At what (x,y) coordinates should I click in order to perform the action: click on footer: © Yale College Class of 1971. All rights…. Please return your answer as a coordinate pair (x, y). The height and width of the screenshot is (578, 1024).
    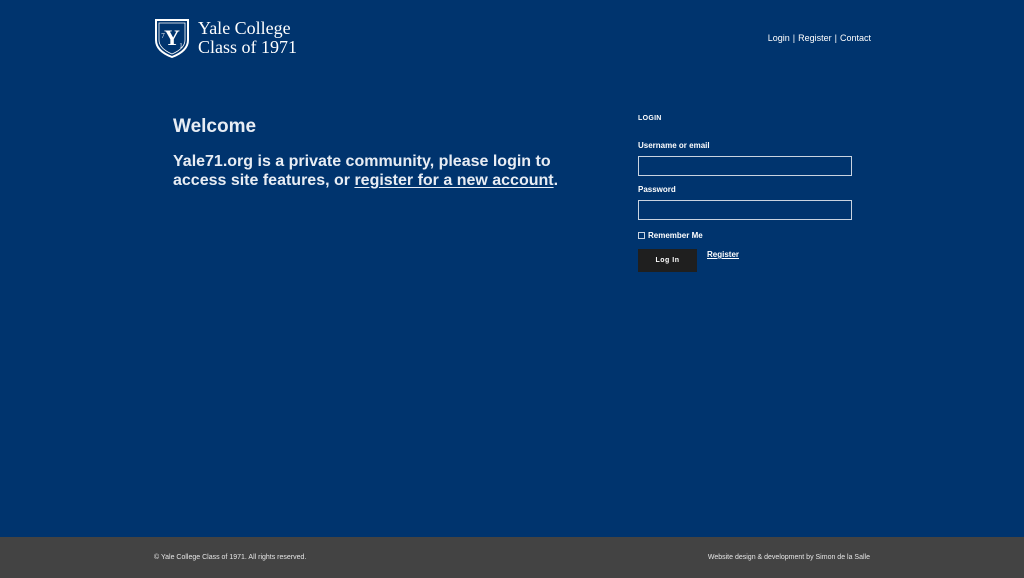
    Looking at the image, I should click on (512, 557).